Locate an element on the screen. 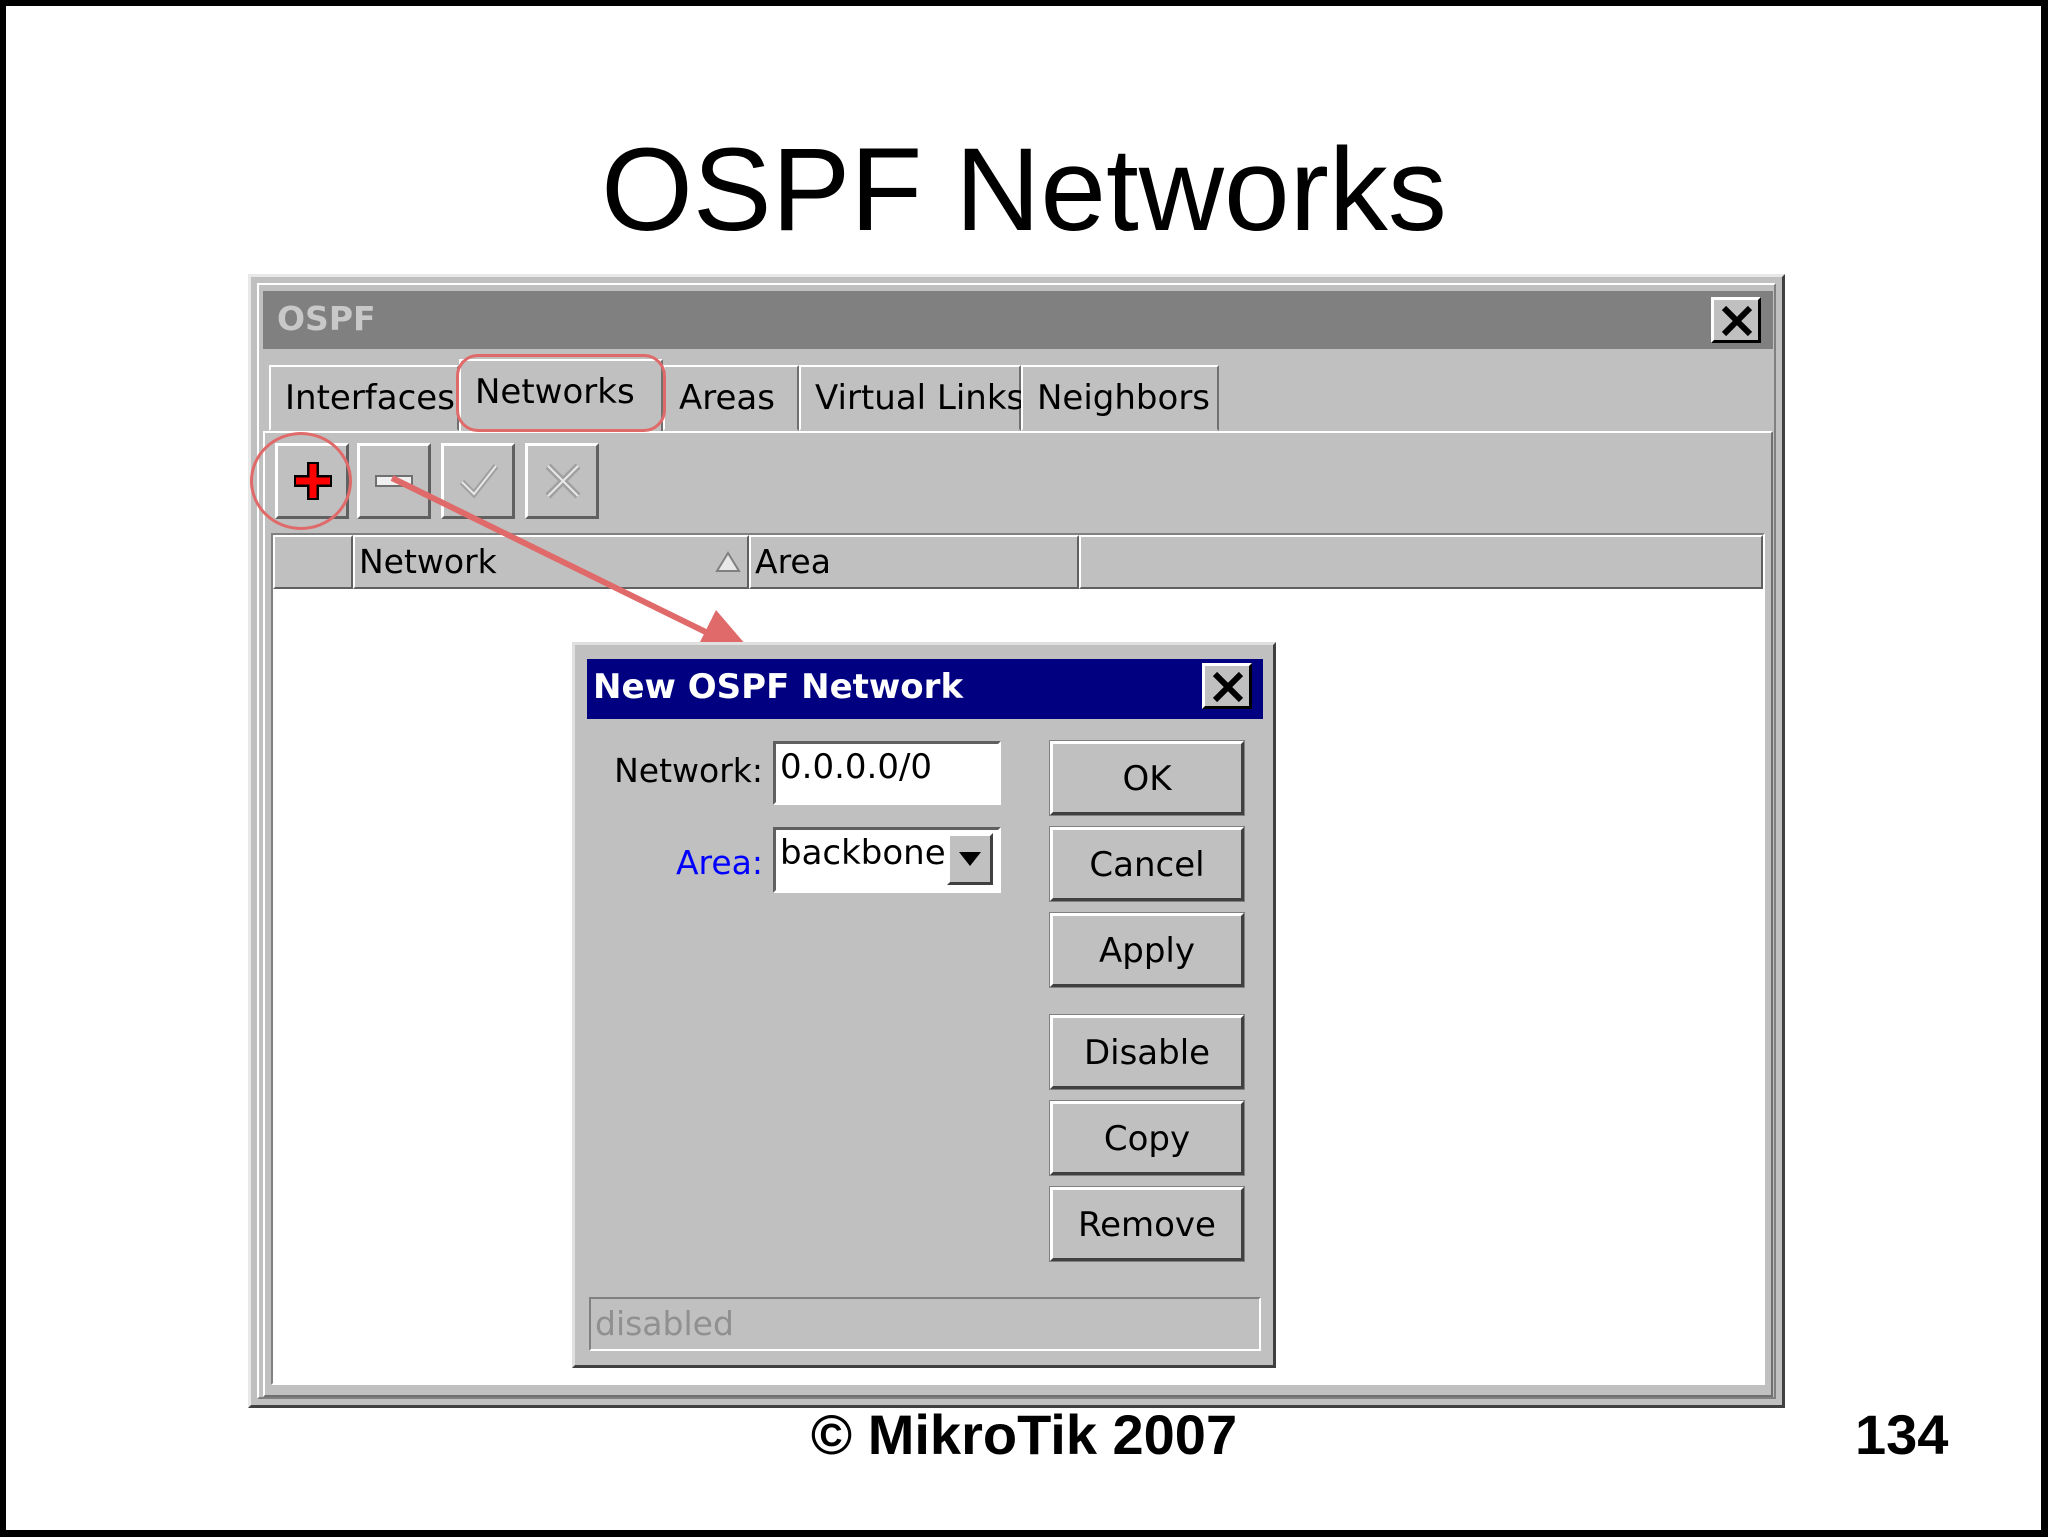 Image resolution: width=2048 pixels, height=1537 pixels. status-bar: disabled is located at coordinates (925, 1324).